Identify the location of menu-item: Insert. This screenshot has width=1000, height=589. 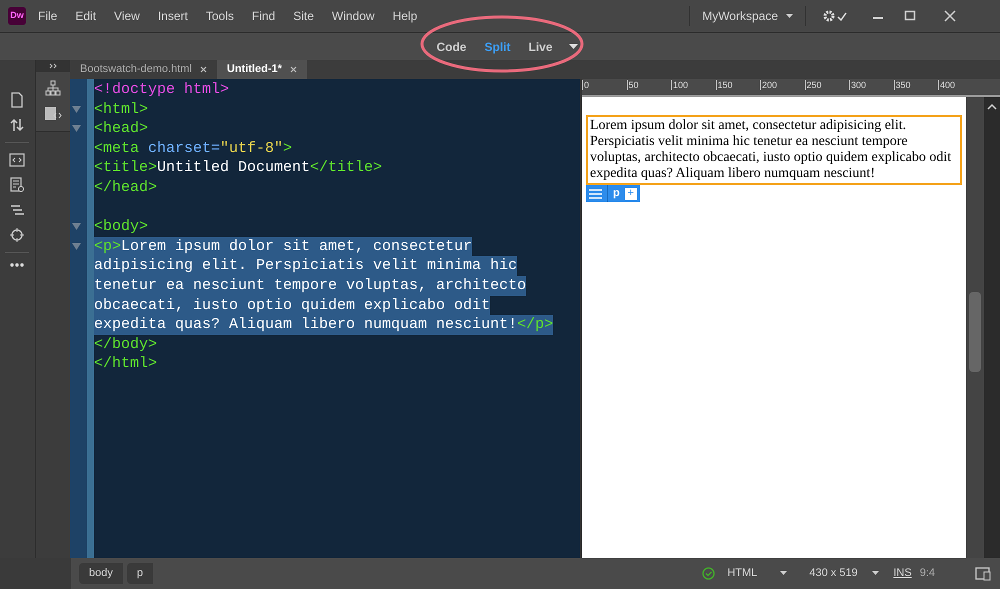
(173, 16).